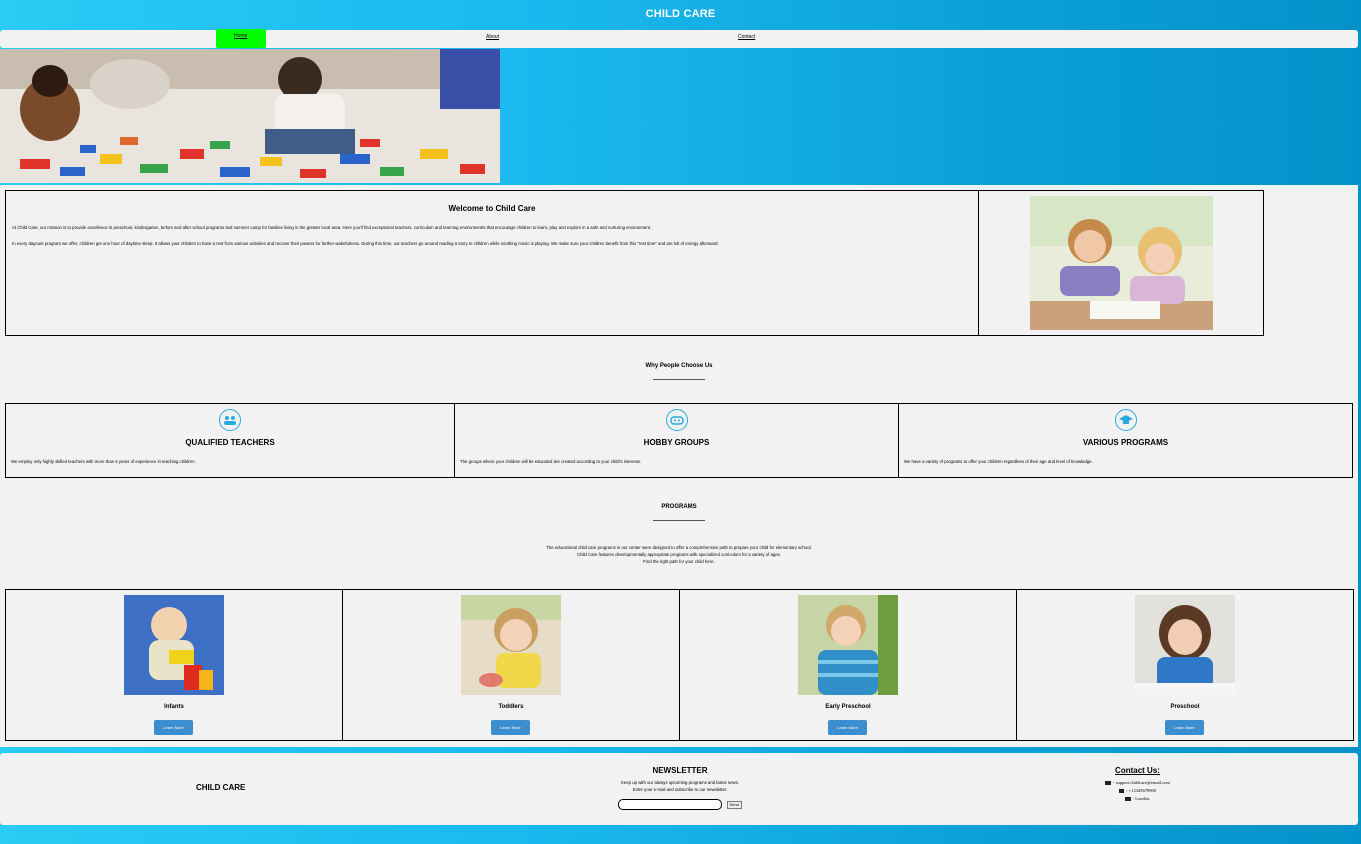 The height and width of the screenshot is (844, 1361). I want to click on nav-home-link: Home, so click(241, 38).